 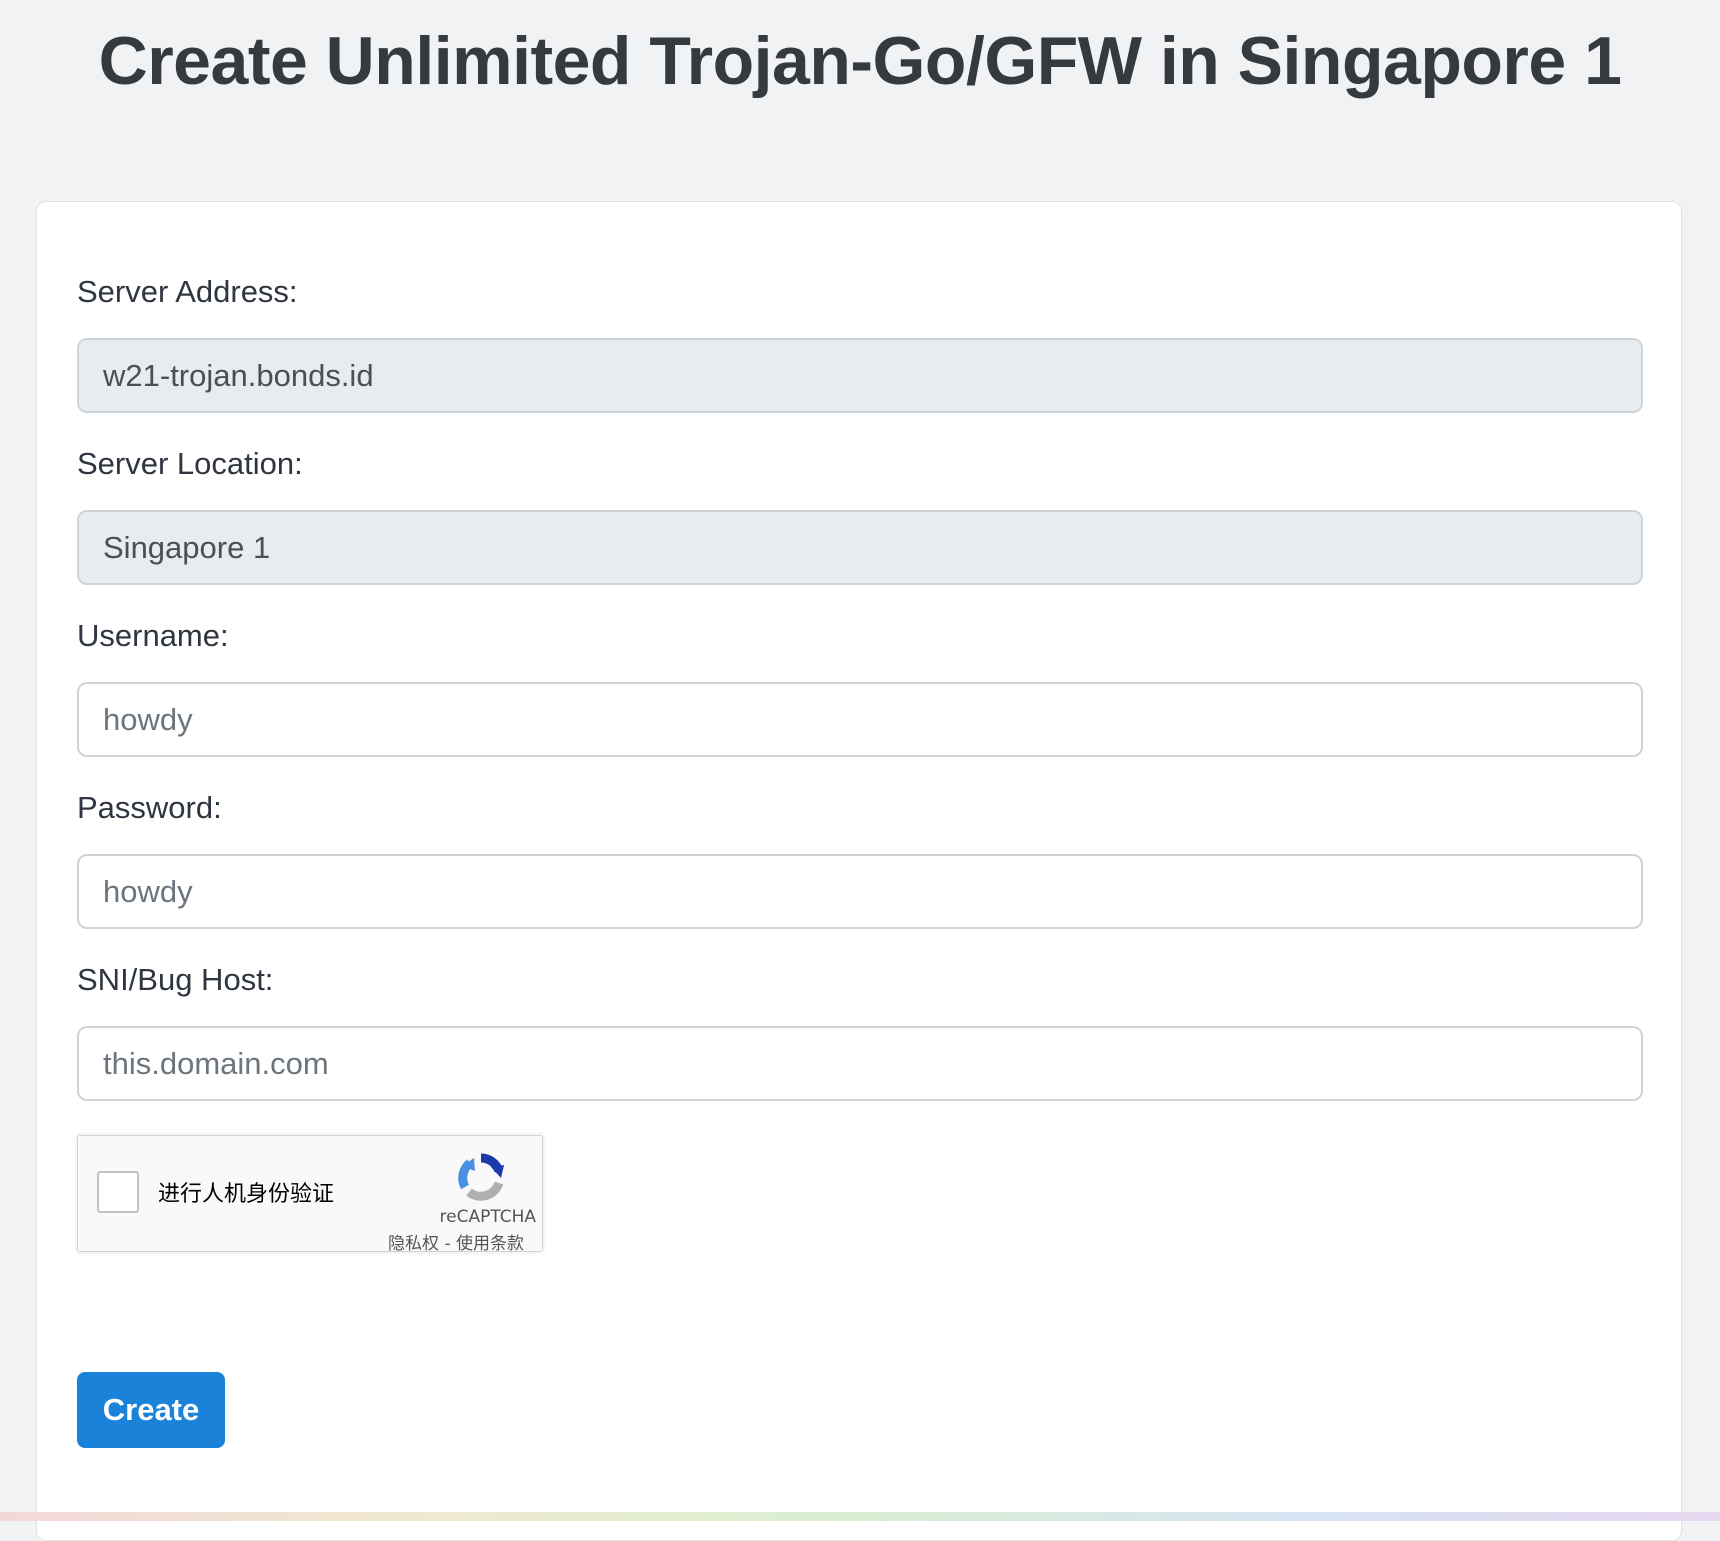 What do you see at coordinates (488, 1217) in the screenshot?
I see `recaptcha-brand: reCAPTCHA` at bounding box center [488, 1217].